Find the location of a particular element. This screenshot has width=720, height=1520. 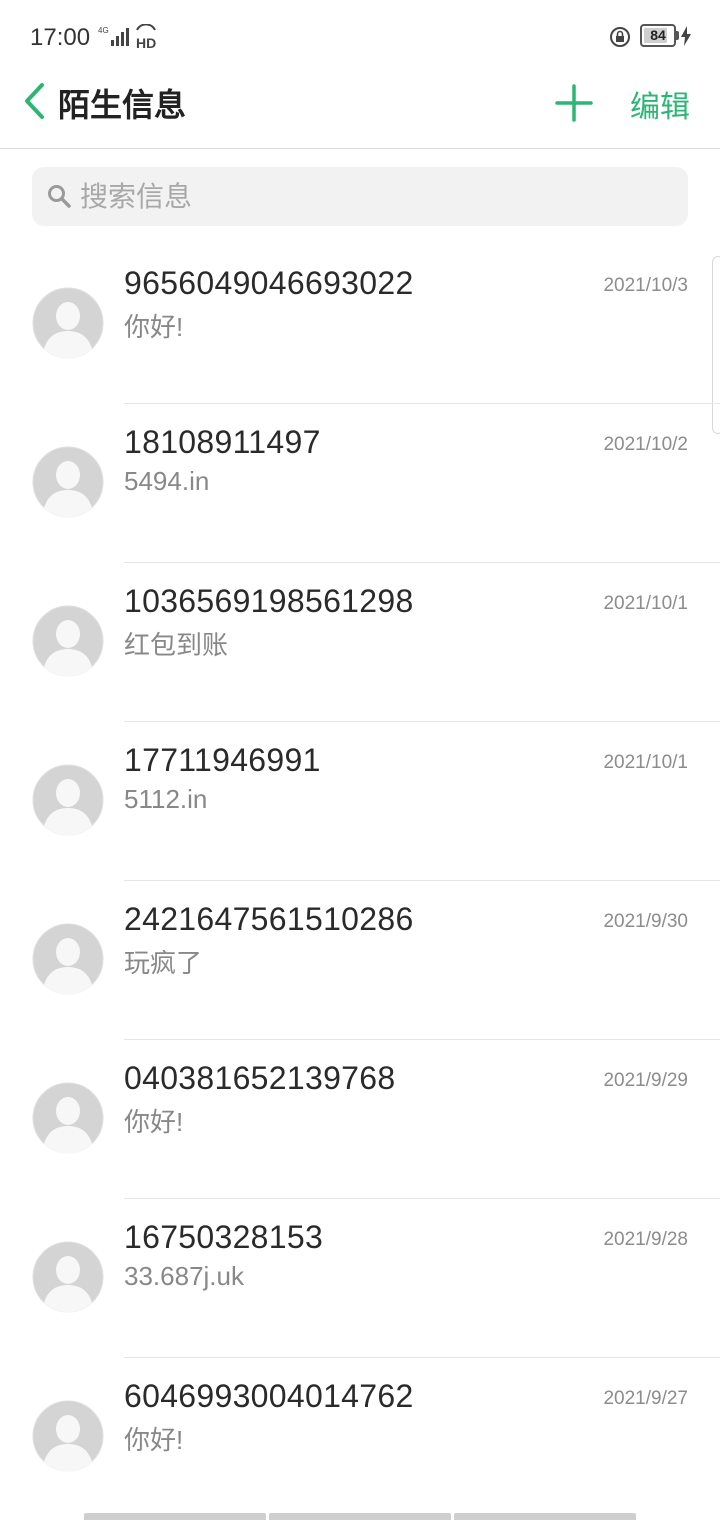

message-date: 2021/10/3 is located at coordinates (645, 285).